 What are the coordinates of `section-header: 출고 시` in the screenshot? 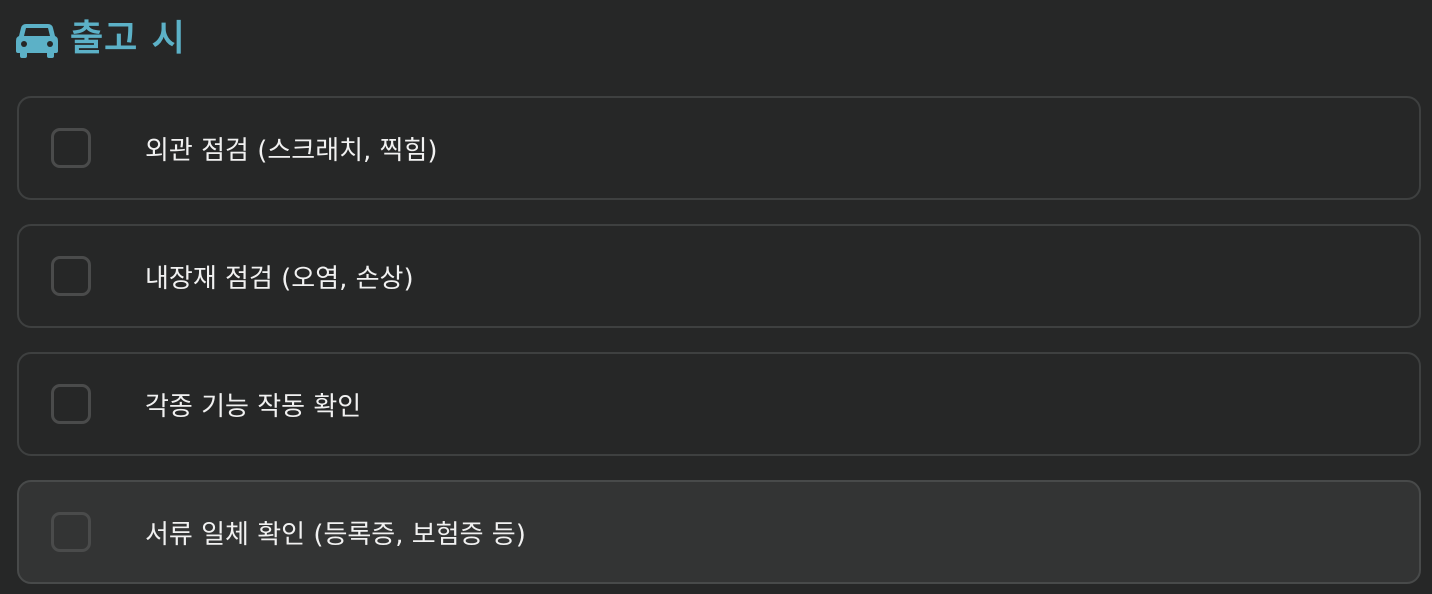 It's located at (101, 39).